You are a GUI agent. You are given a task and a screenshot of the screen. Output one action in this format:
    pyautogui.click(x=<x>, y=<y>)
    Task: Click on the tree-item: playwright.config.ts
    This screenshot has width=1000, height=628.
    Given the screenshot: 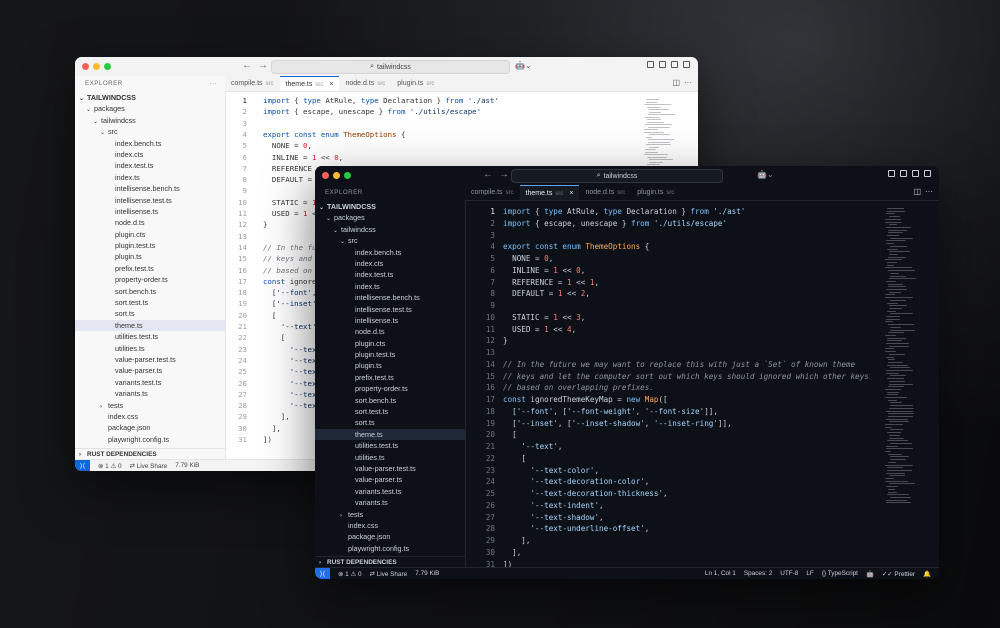 What is the action you would take?
    pyautogui.click(x=390, y=548)
    